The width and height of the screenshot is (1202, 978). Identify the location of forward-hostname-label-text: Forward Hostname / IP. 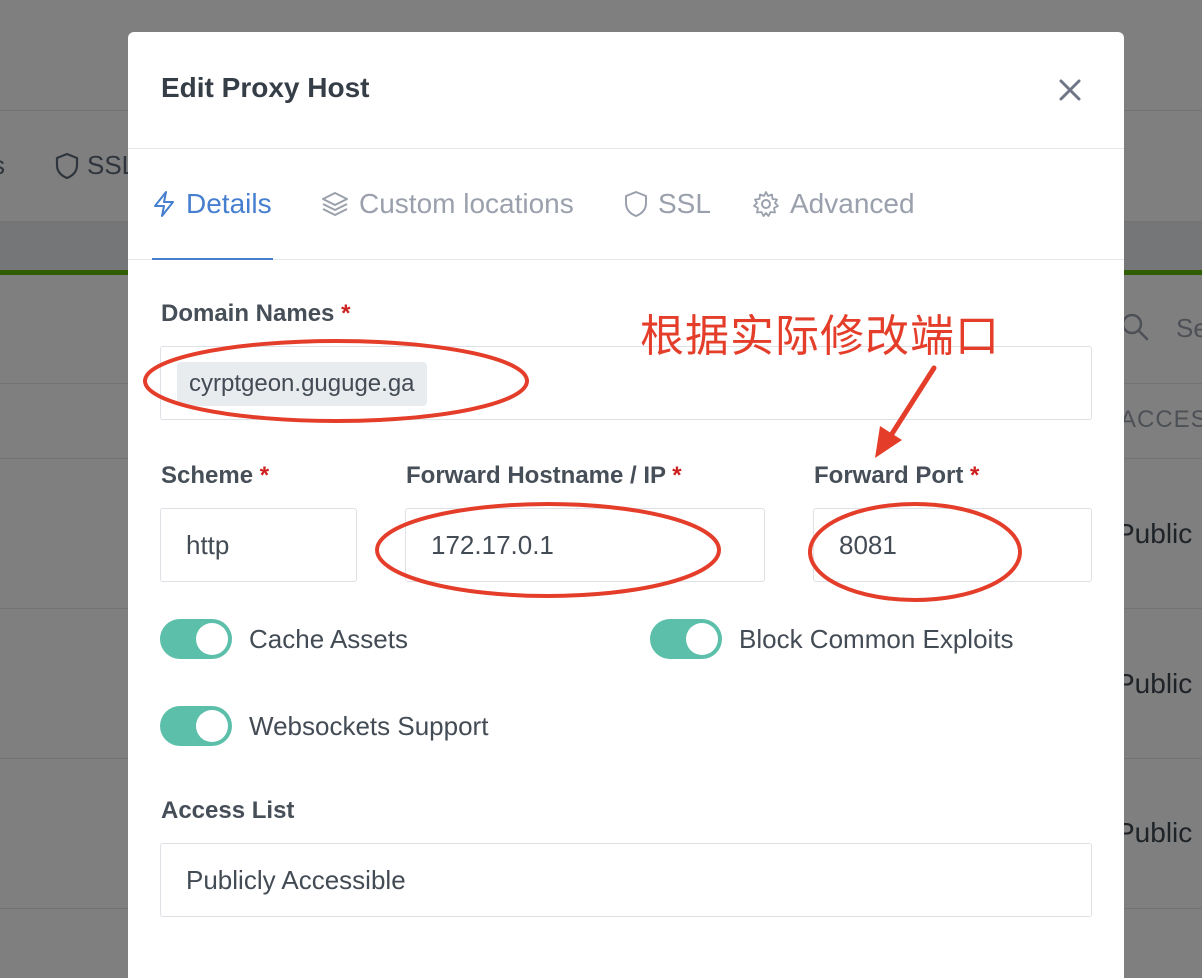
(536, 475).